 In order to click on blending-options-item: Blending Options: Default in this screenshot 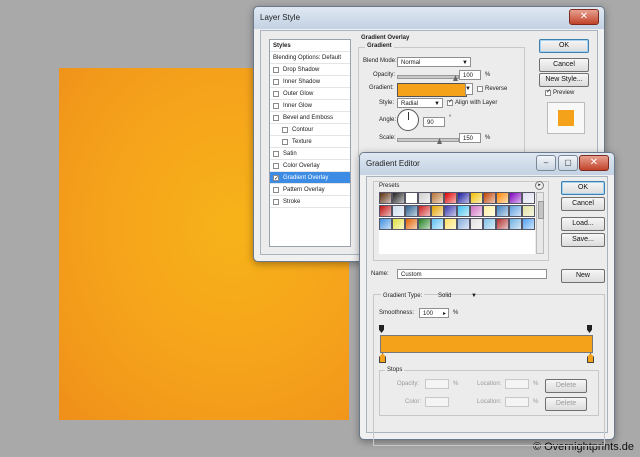, I will do `click(310, 58)`.